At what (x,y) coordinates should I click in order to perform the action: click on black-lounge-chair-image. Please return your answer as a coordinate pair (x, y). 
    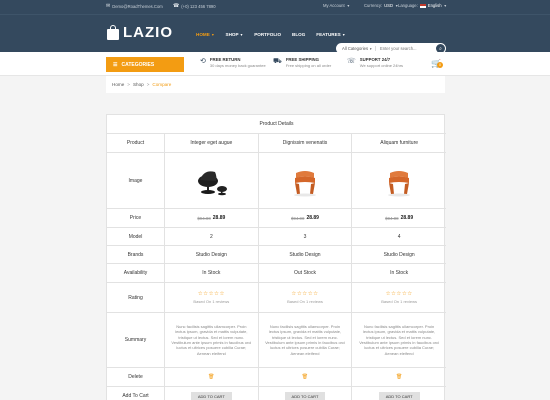
    Looking at the image, I should click on (211, 181).